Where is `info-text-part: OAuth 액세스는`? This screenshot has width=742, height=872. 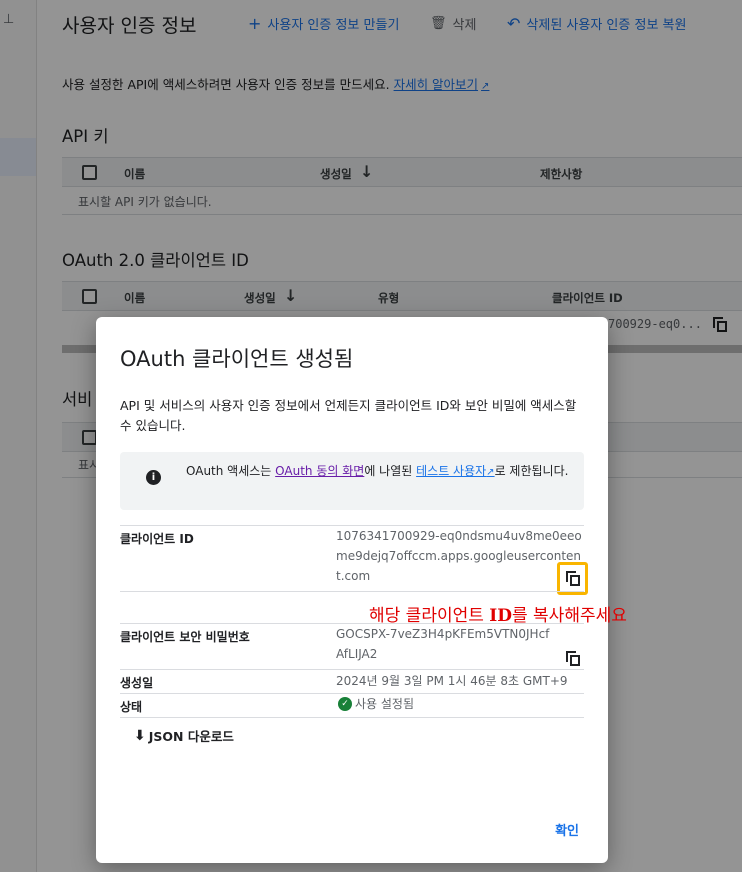
info-text-part: OAuth 액세스는 is located at coordinates (231, 471).